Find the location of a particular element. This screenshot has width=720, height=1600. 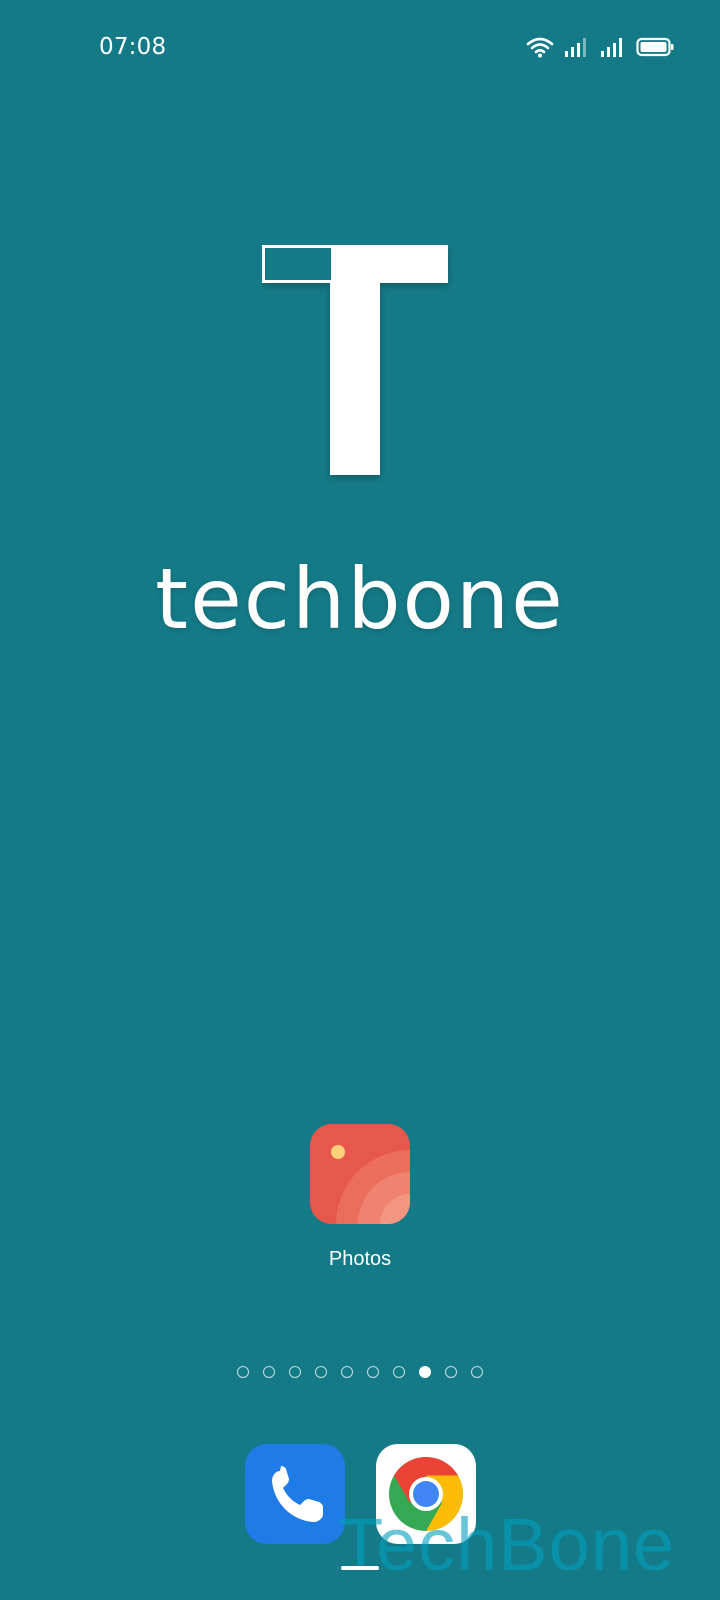

page-indicator is located at coordinates (360, 1372).